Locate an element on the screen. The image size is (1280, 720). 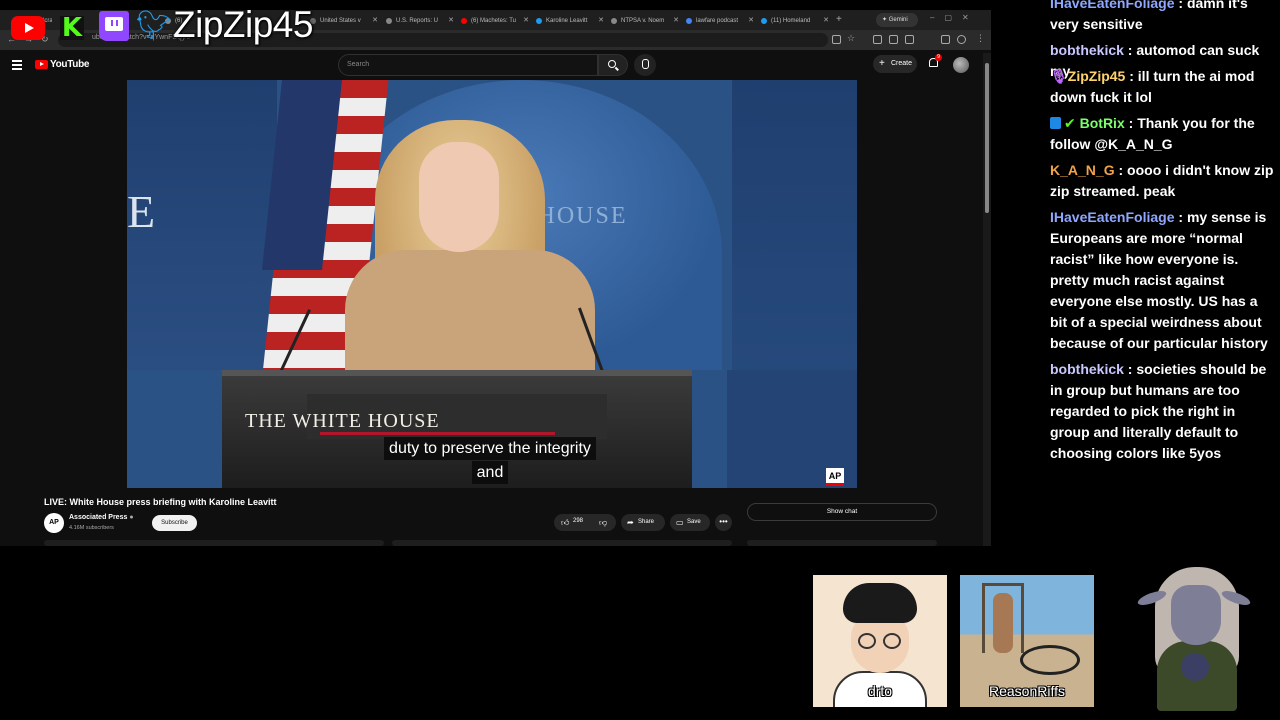
browser-tab: Karoline Leavitt ✕ is located at coordinates (570, 21).